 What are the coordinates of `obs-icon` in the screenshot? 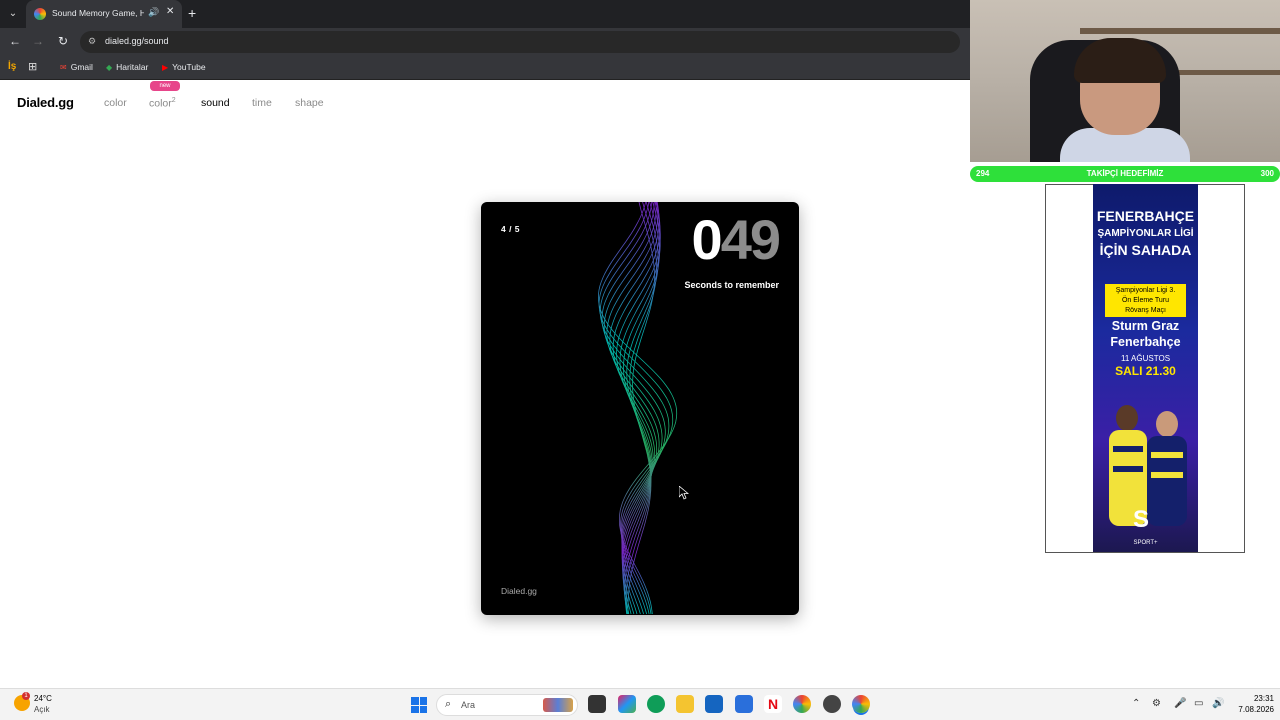 It's located at (832, 704).